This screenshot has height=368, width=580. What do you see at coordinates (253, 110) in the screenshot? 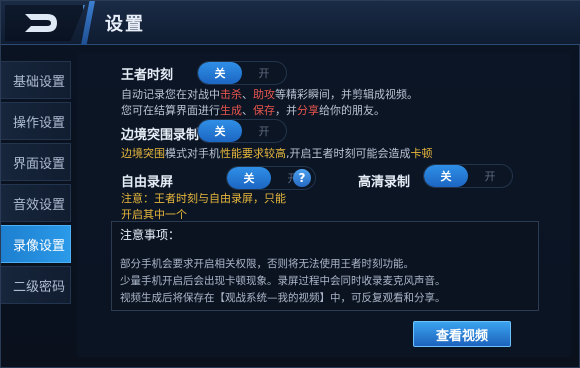
I see `king-moment-desc-2: 您可在结算界面进行生成、保存，并分享给你的朋友。` at bounding box center [253, 110].